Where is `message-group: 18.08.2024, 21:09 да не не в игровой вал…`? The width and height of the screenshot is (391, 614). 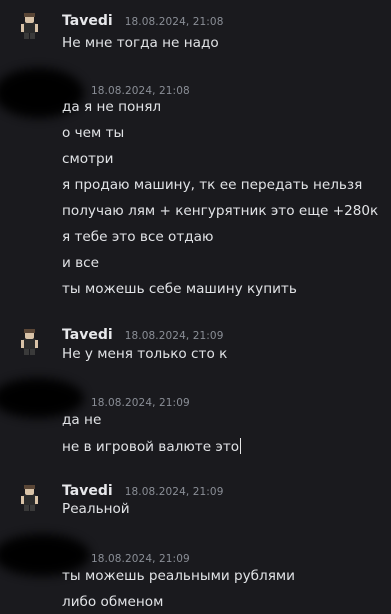 message-group: 18.08.2024, 21:09 да не не в игровой вал… is located at coordinates (195, 423).